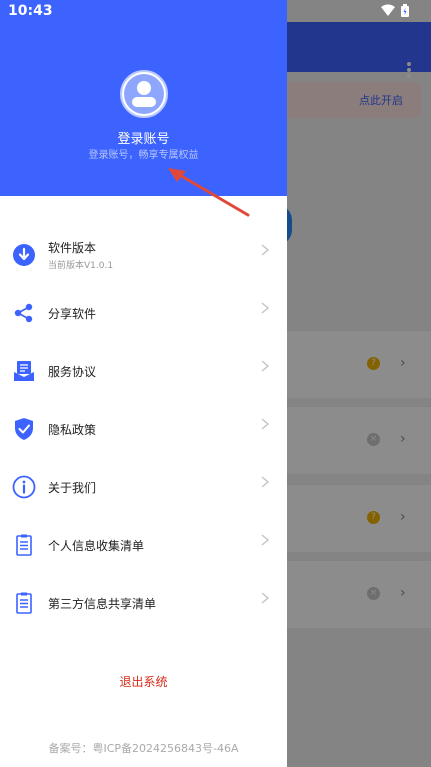 The height and width of the screenshot is (767, 431). I want to click on login-subtitle: 登录账号，畅享专属权益, so click(143, 155).